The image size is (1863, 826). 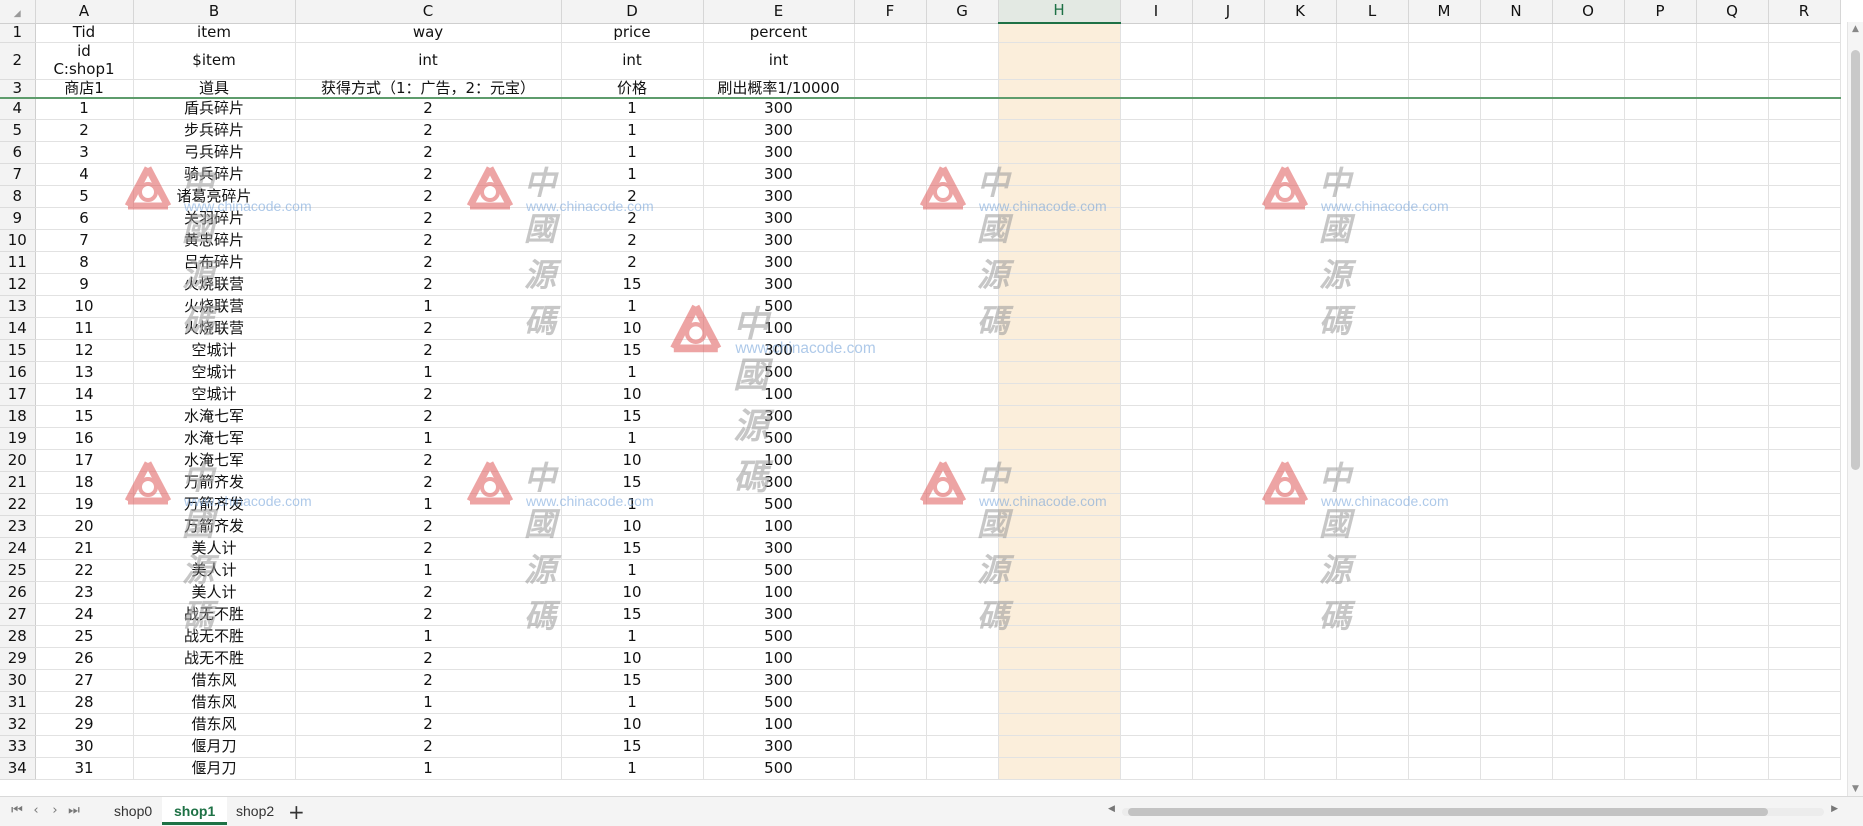 What do you see at coordinates (779, 351) in the screenshot?
I see `cell-e15: 300` at bounding box center [779, 351].